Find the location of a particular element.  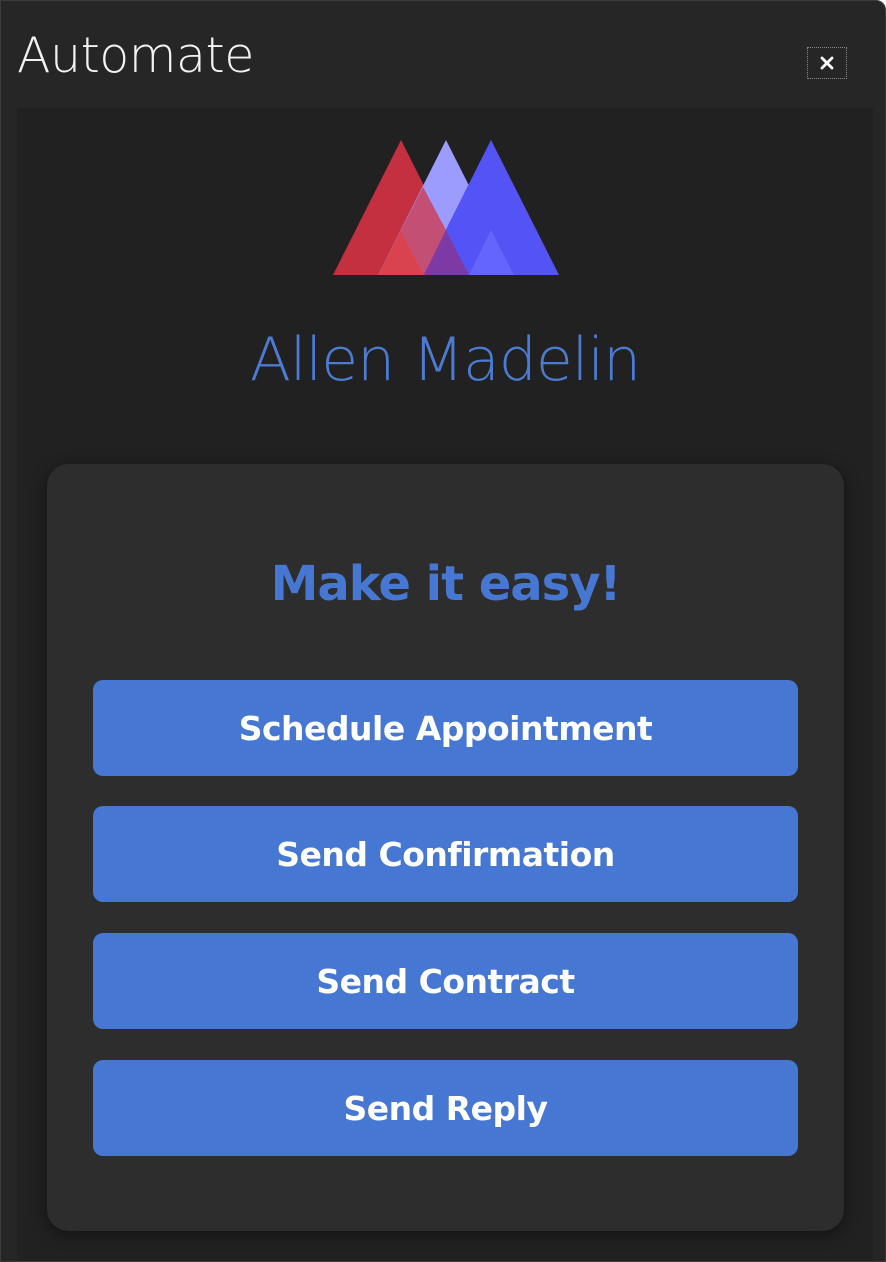

triple-mountain-logo is located at coordinates (446, 207).